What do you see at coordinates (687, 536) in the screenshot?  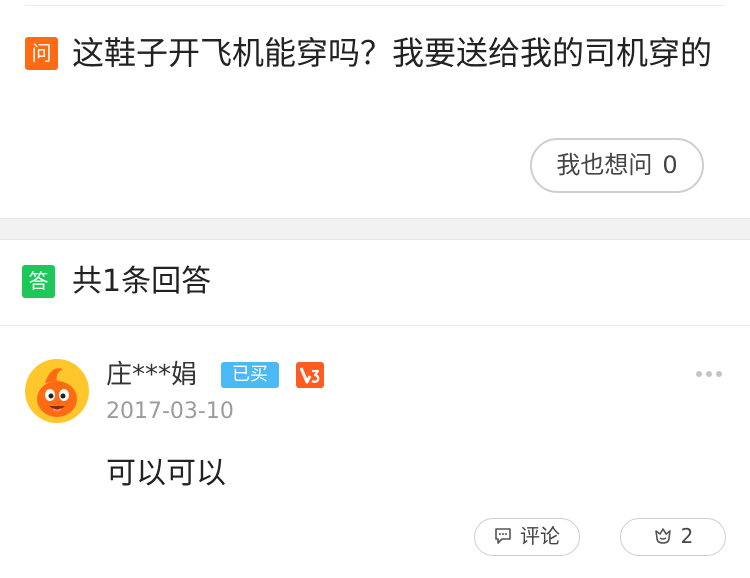 I see `like-count: 2` at bounding box center [687, 536].